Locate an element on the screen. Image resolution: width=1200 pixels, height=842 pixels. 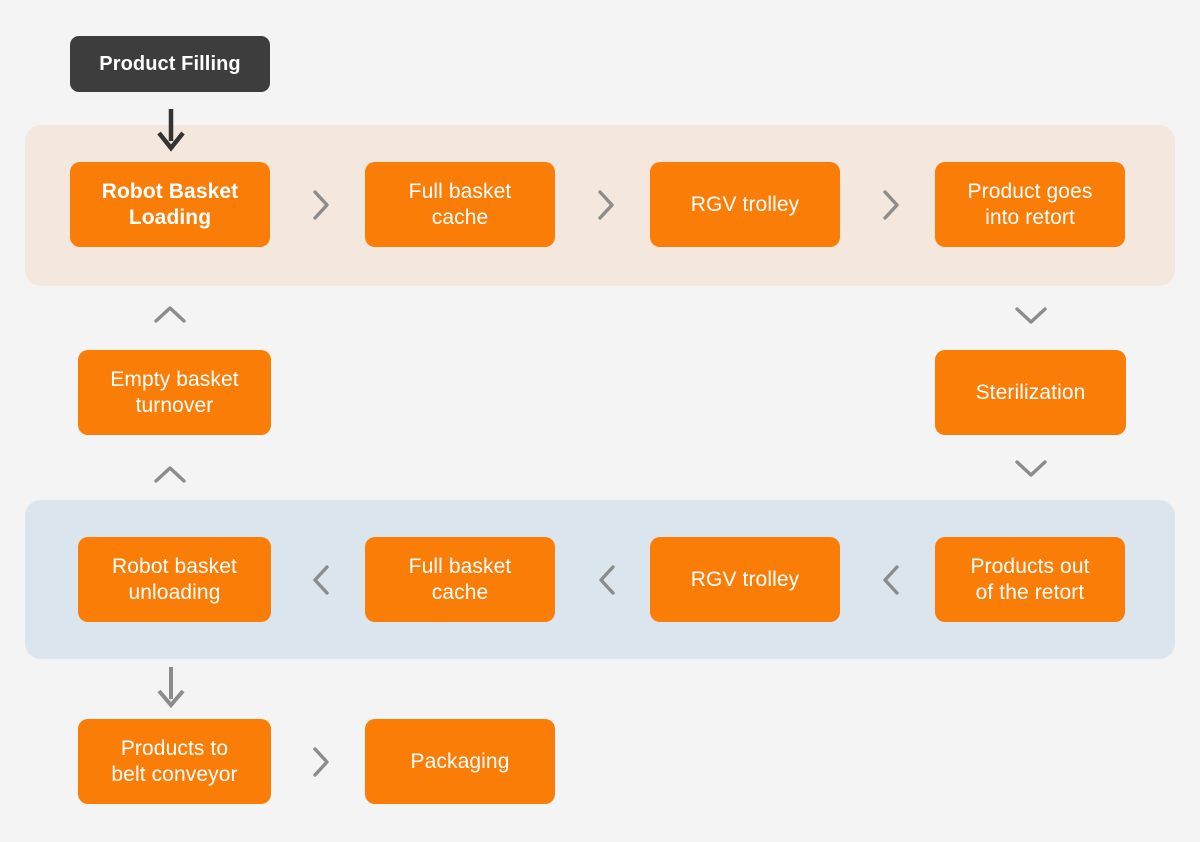
node-full-basket-cache-outbound: Full basket cache is located at coordinates (460, 579).